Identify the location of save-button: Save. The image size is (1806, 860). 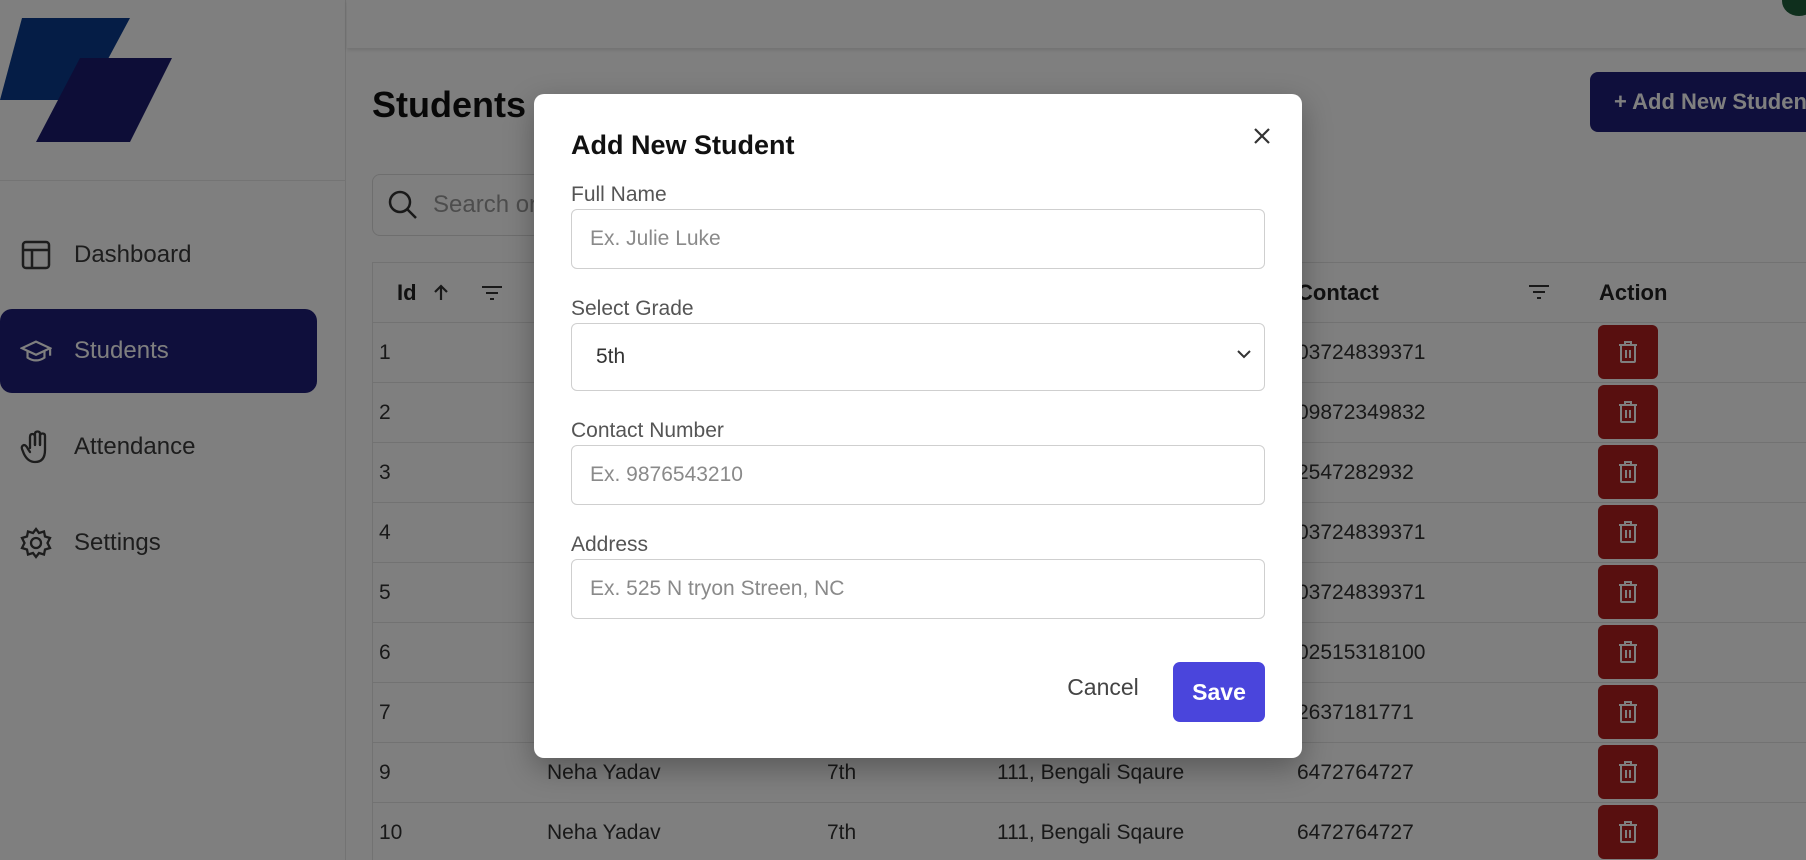
(1219, 692).